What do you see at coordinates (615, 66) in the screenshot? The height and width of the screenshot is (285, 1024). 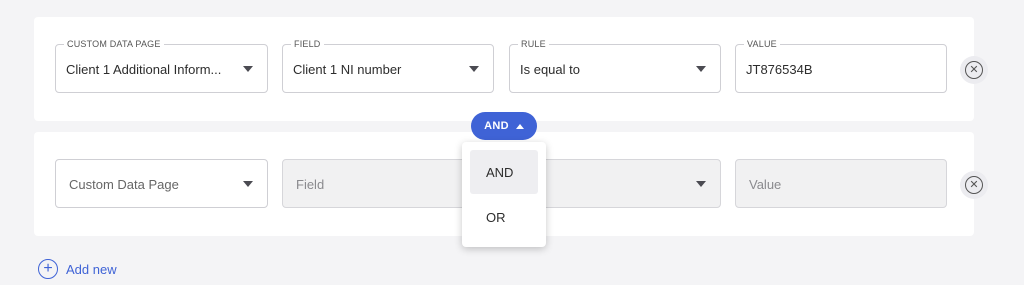 I see `rule-select: RULE Is equal to` at bounding box center [615, 66].